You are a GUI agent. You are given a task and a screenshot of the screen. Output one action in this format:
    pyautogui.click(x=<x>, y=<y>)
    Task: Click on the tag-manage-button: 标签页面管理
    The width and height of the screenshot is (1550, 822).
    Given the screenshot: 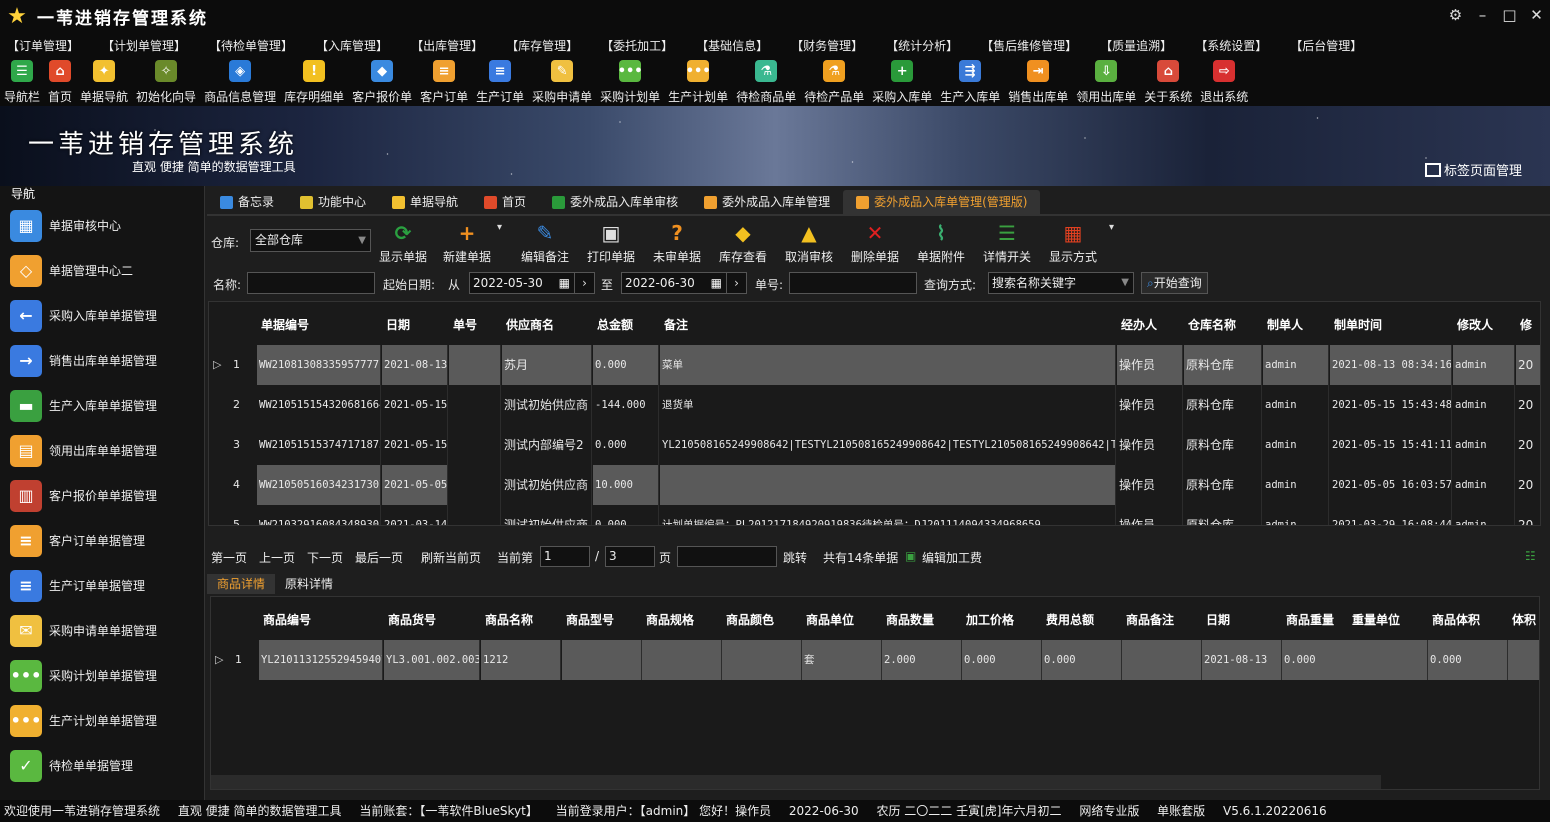 What is the action you would take?
    pyautogui.click(x=1473, y=169)
    